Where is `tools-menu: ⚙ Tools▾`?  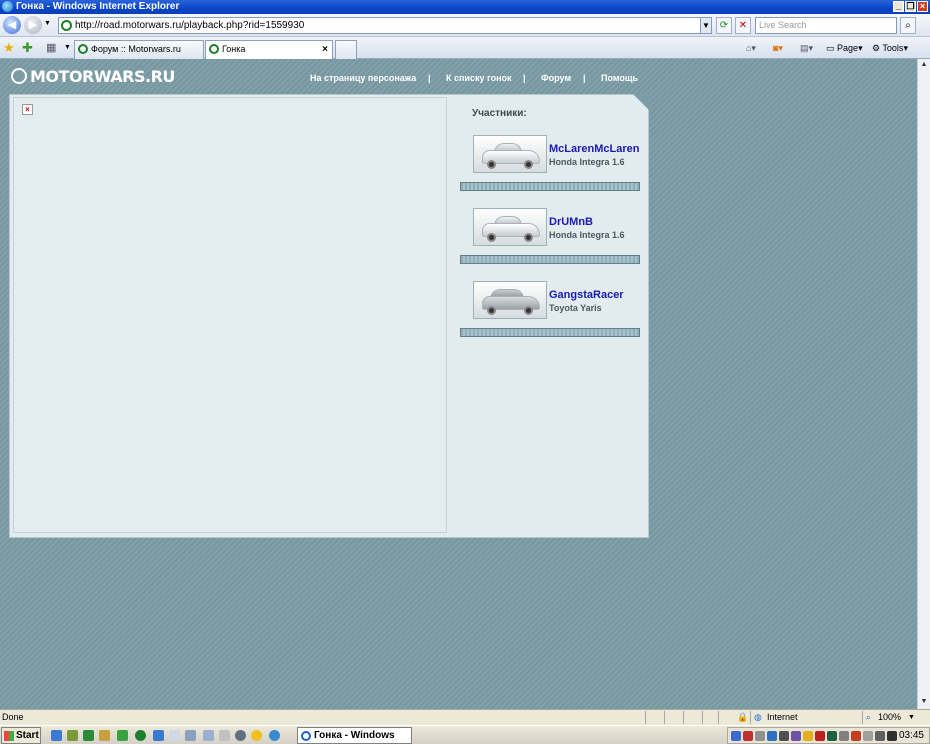
tools-menu: ⚙ Tools▾ is located at coordinates (890, 48).